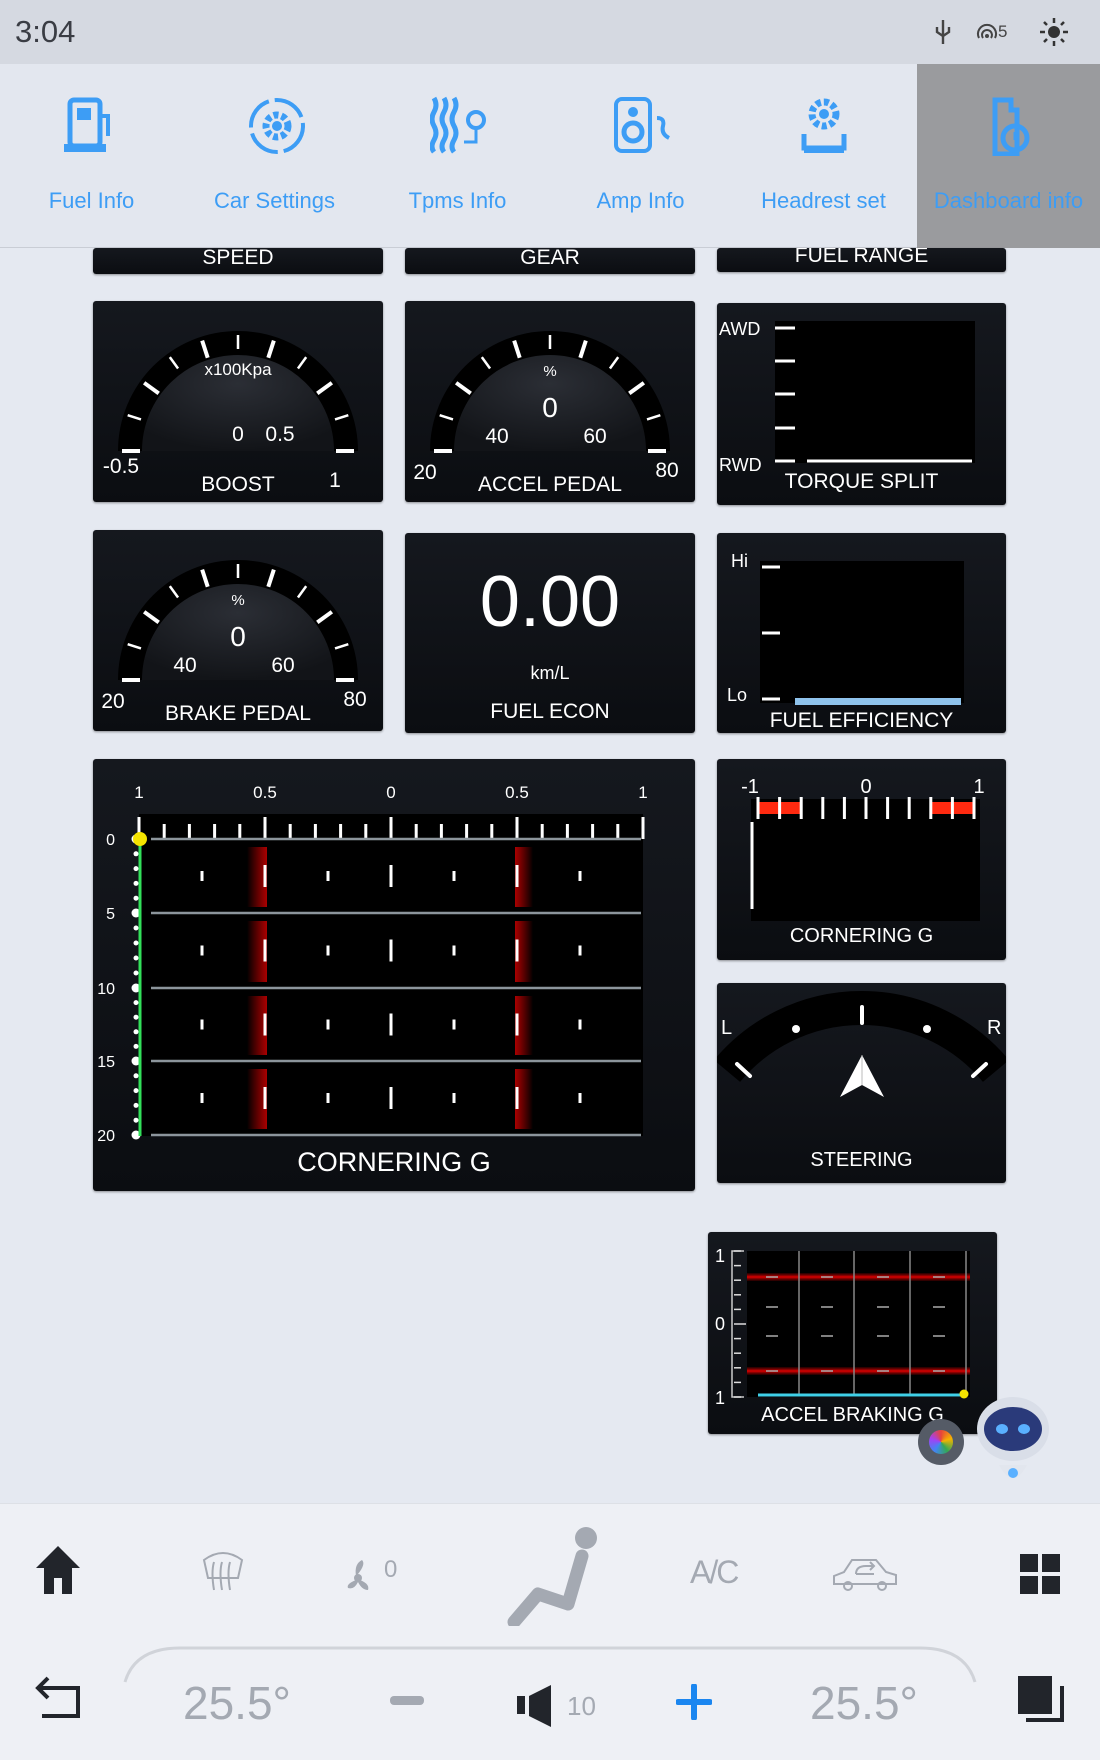 This screenshot has height=1760, width=1100. I want to click on fuel-efficiency-plot, so click(862, 633).